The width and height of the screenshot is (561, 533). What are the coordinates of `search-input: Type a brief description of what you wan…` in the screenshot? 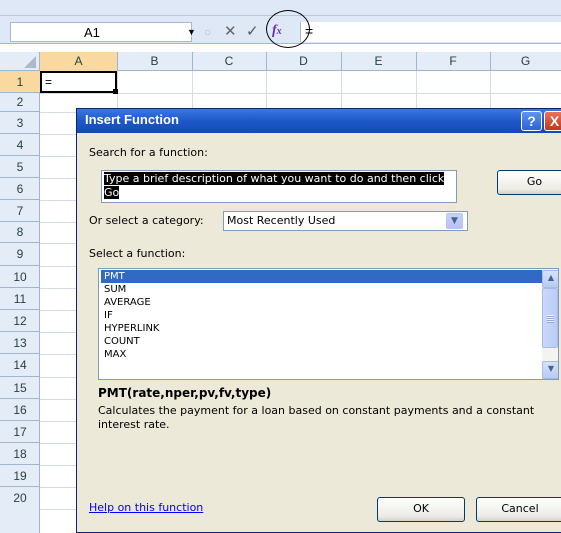 It's located at (279, 186).